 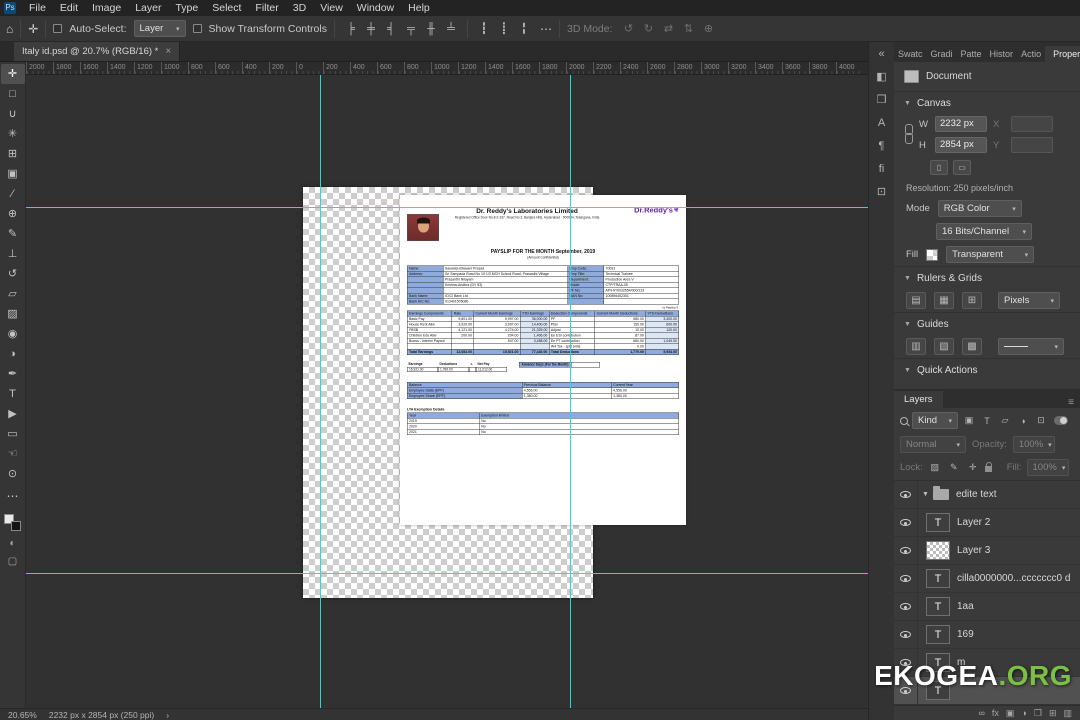 What do you see at coordinates (882, 146) in the screenshot?
I see `paragraph-panel-icon: ¶` at bounding box center [882, 146].